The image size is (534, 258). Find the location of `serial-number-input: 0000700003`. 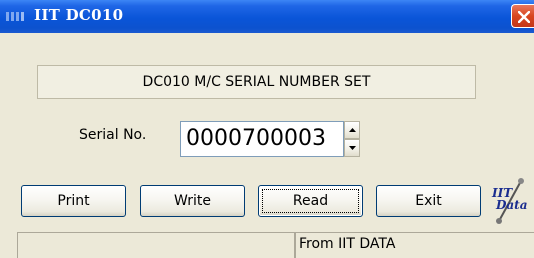

serial-number-input: 0000700003 is located at coordinates (262, 139).